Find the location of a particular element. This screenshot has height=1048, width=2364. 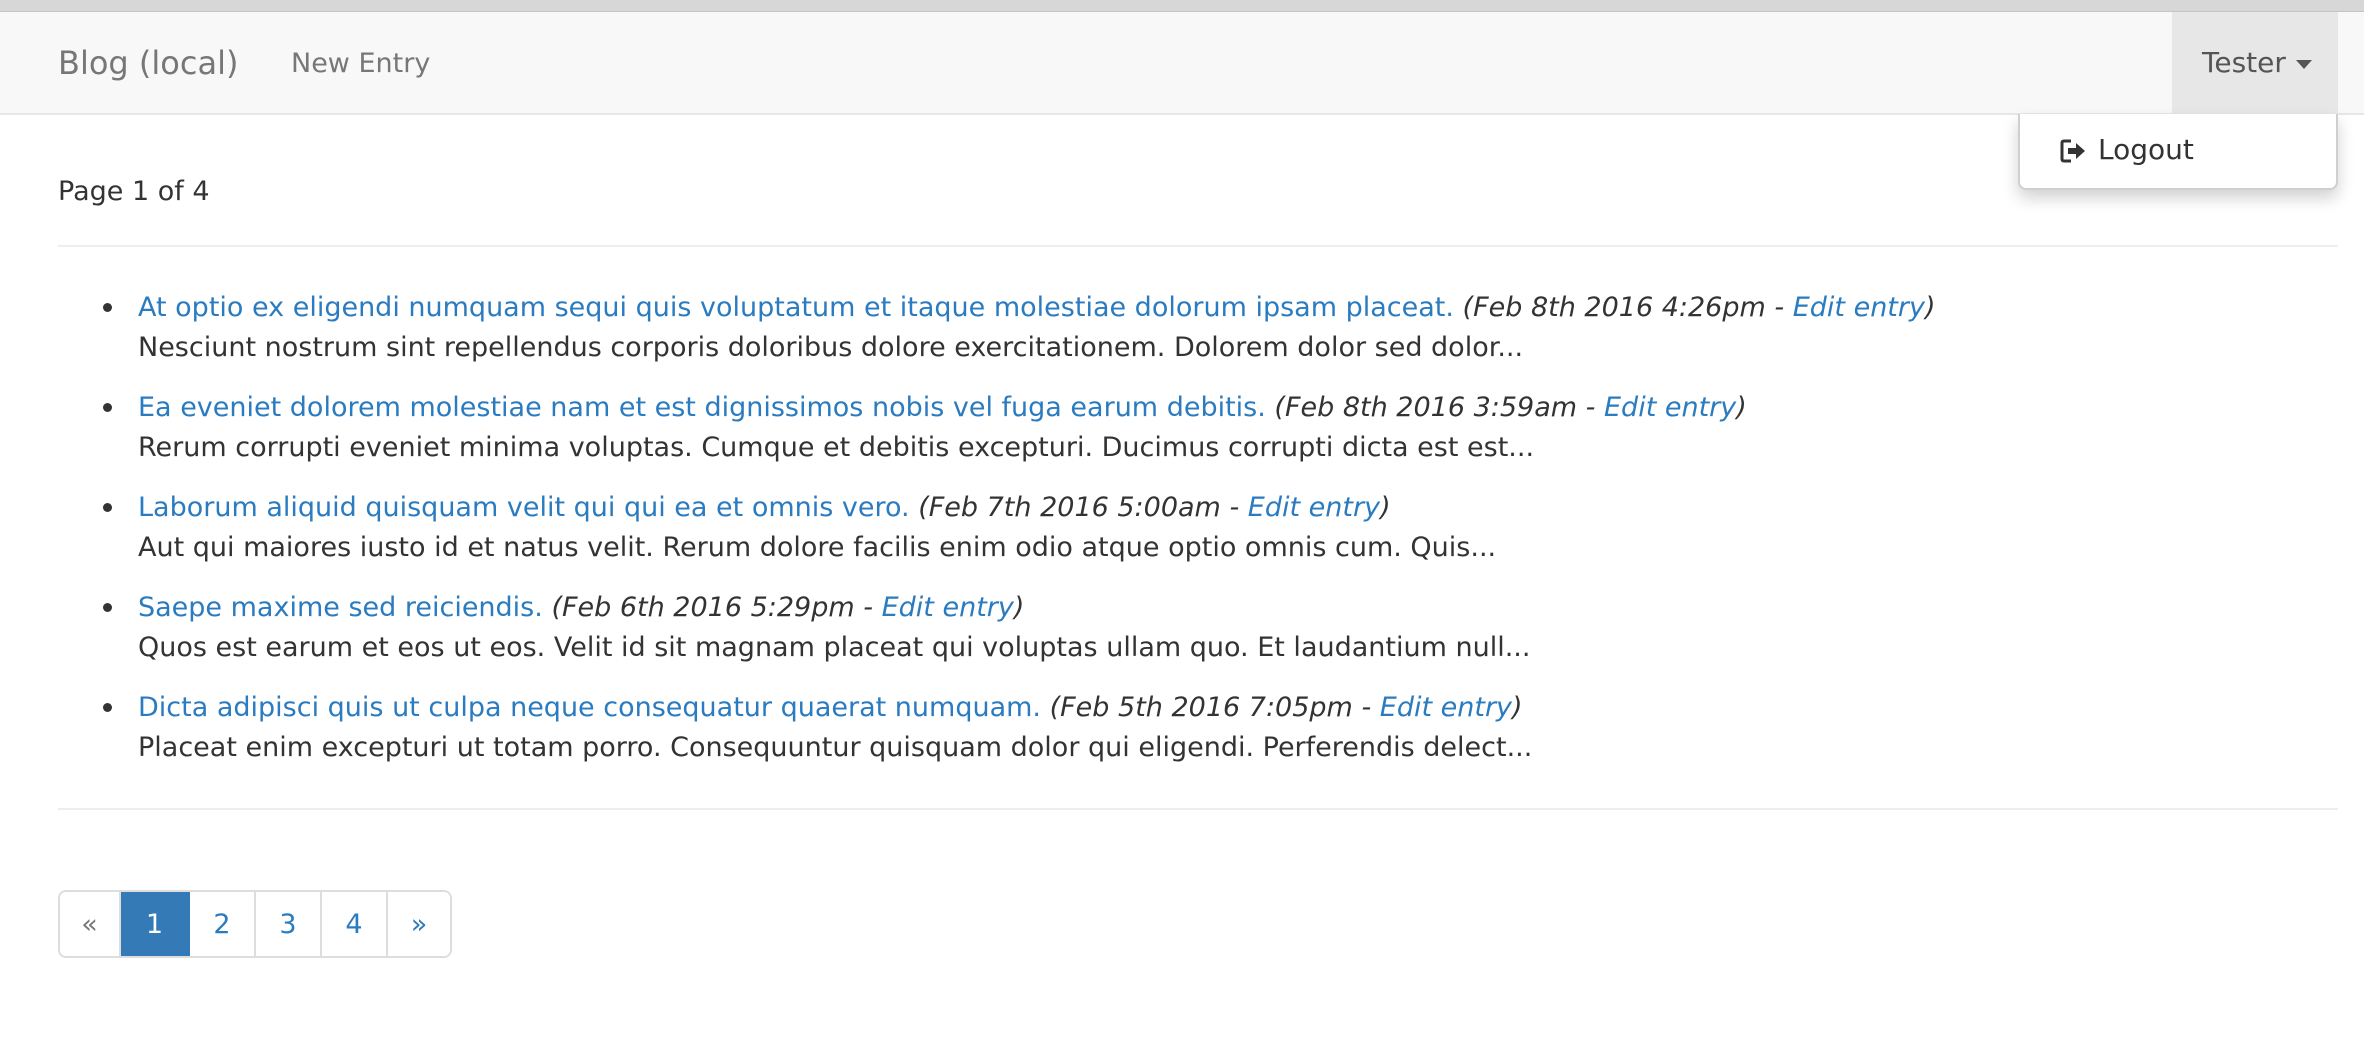

entry-meta: (Feb 8th 2016 3:59am - Edit entry) is located at coordinates (1510, 407).